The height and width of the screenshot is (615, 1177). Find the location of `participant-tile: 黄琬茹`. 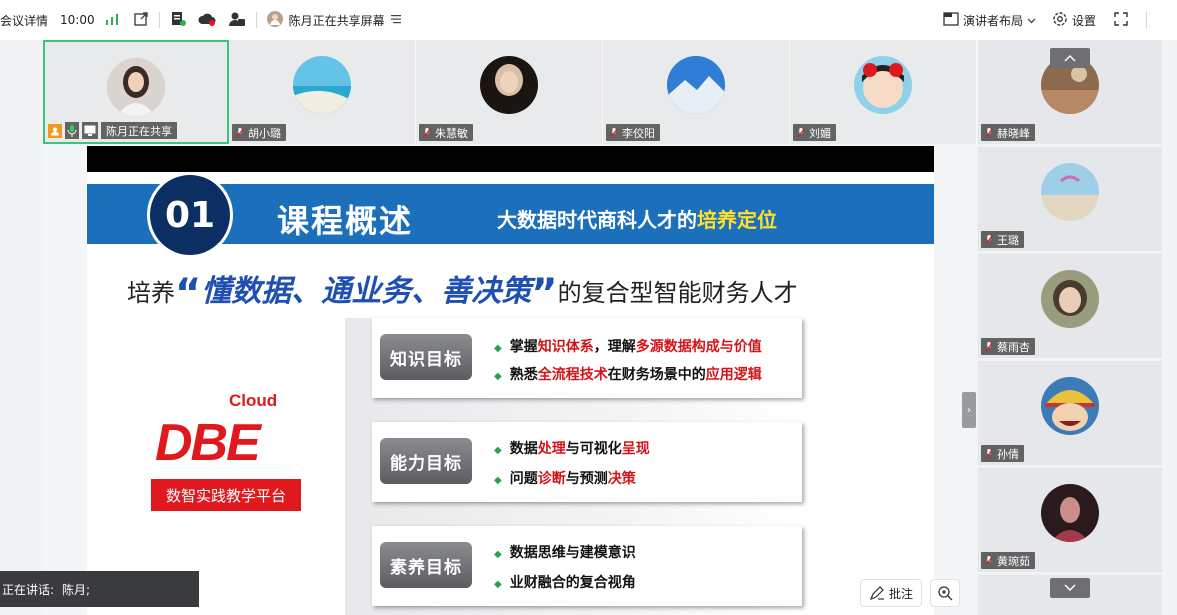

participant-tile: 黄琬茹 is located at coordinates (1070, 520).